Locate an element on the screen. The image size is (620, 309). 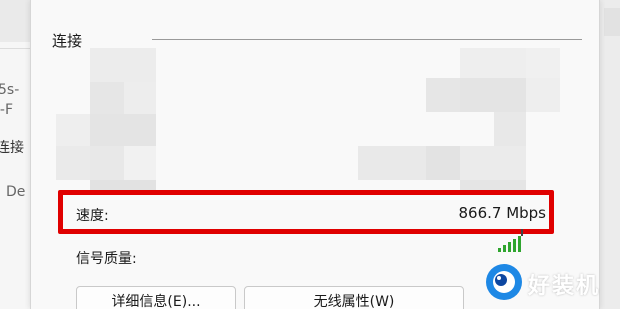
section-divider is located at coordinates (367, 39).